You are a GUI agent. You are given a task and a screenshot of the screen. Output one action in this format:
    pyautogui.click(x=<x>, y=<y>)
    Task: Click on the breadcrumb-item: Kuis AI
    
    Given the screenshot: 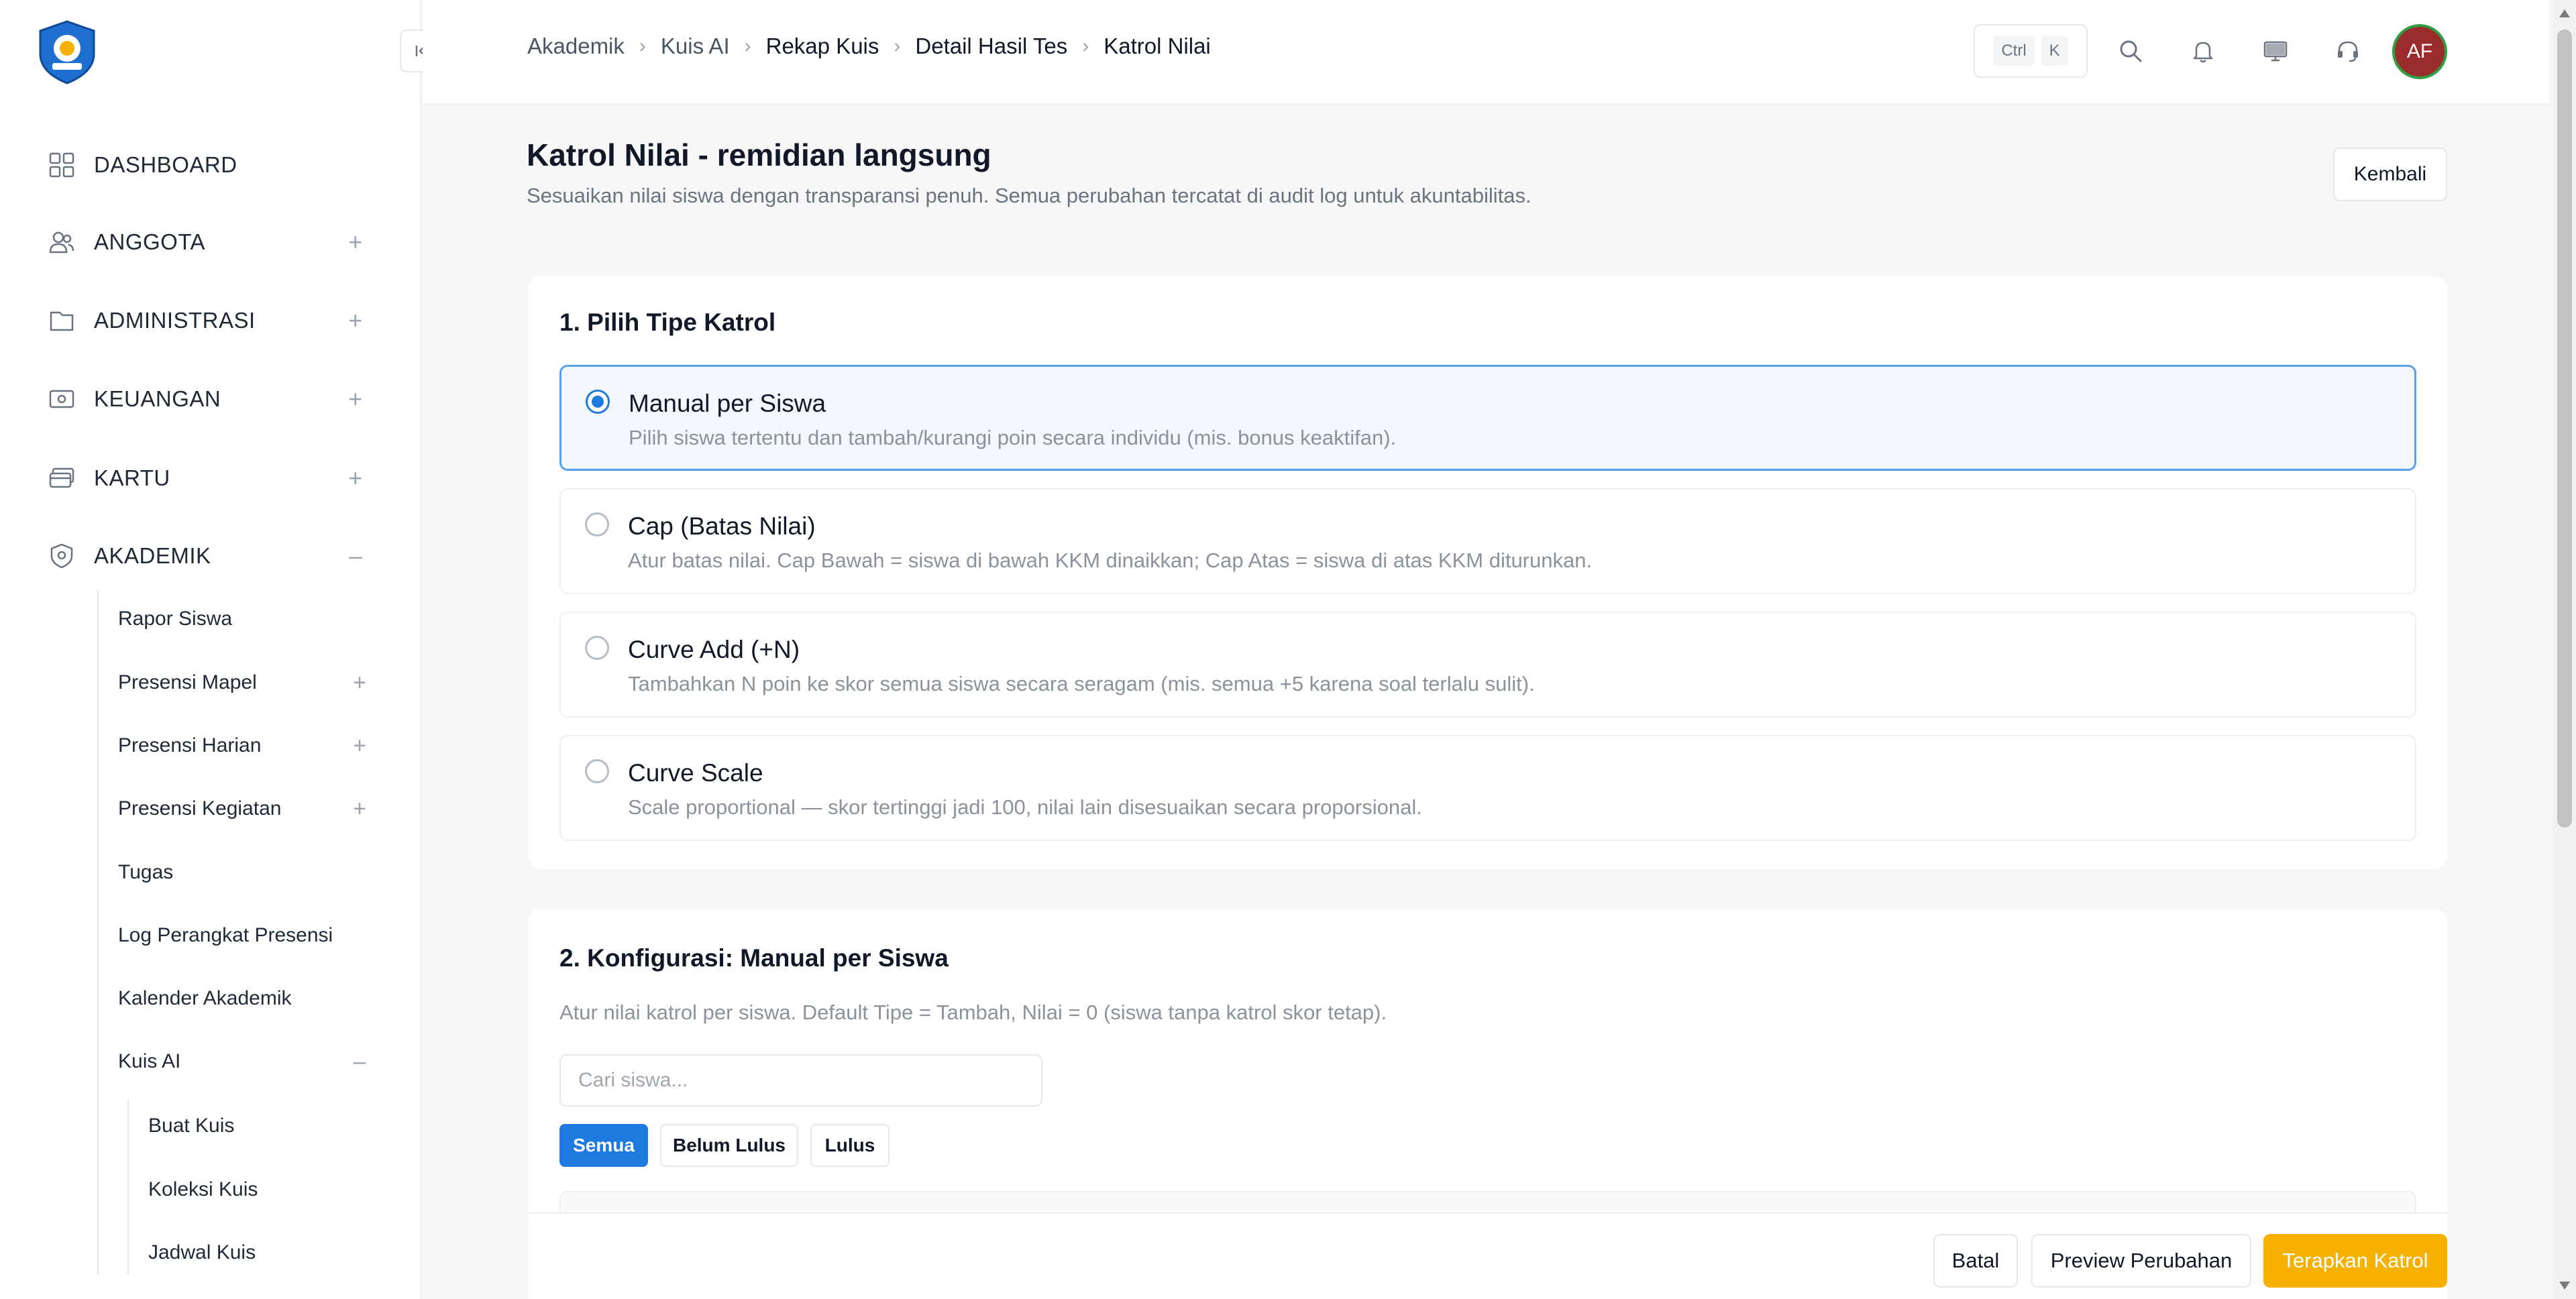 What is the action you would take?
    pyautogui.click(x=695, y=47)
    